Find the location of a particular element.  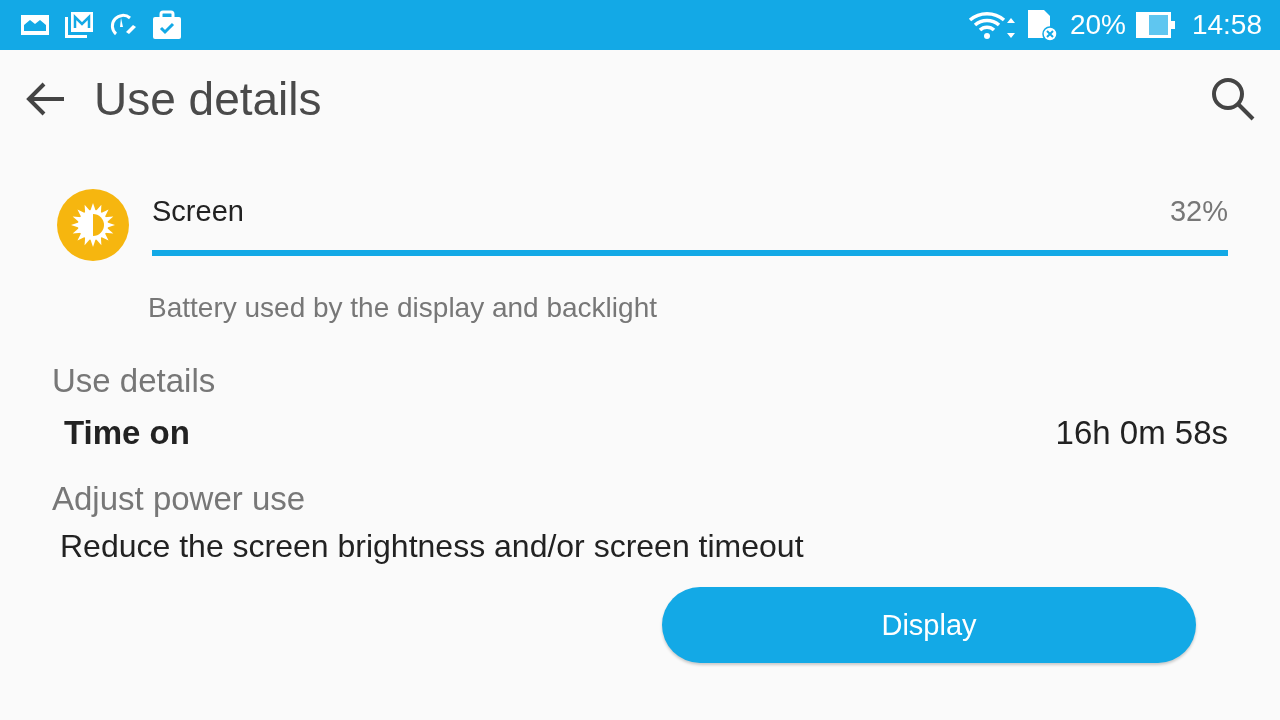

display-button: Display is located at coordinates (929, 625).